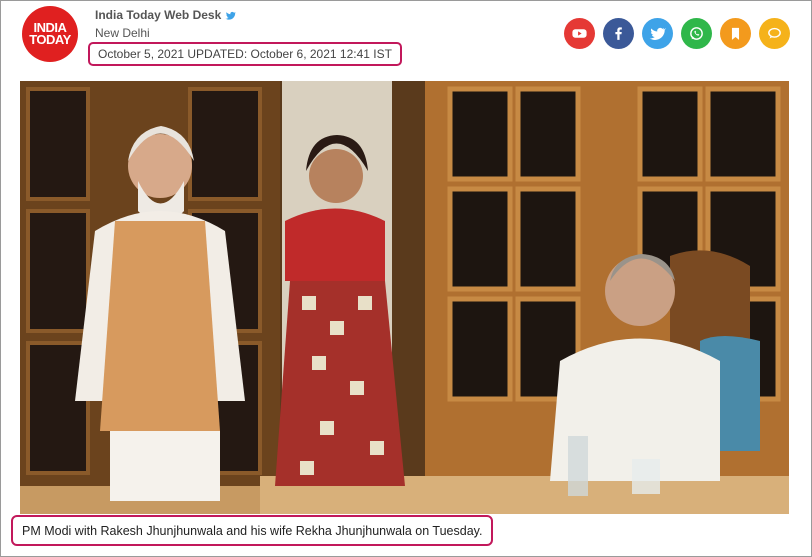  I want to click on whatsapp-icon, so click(696, 33).